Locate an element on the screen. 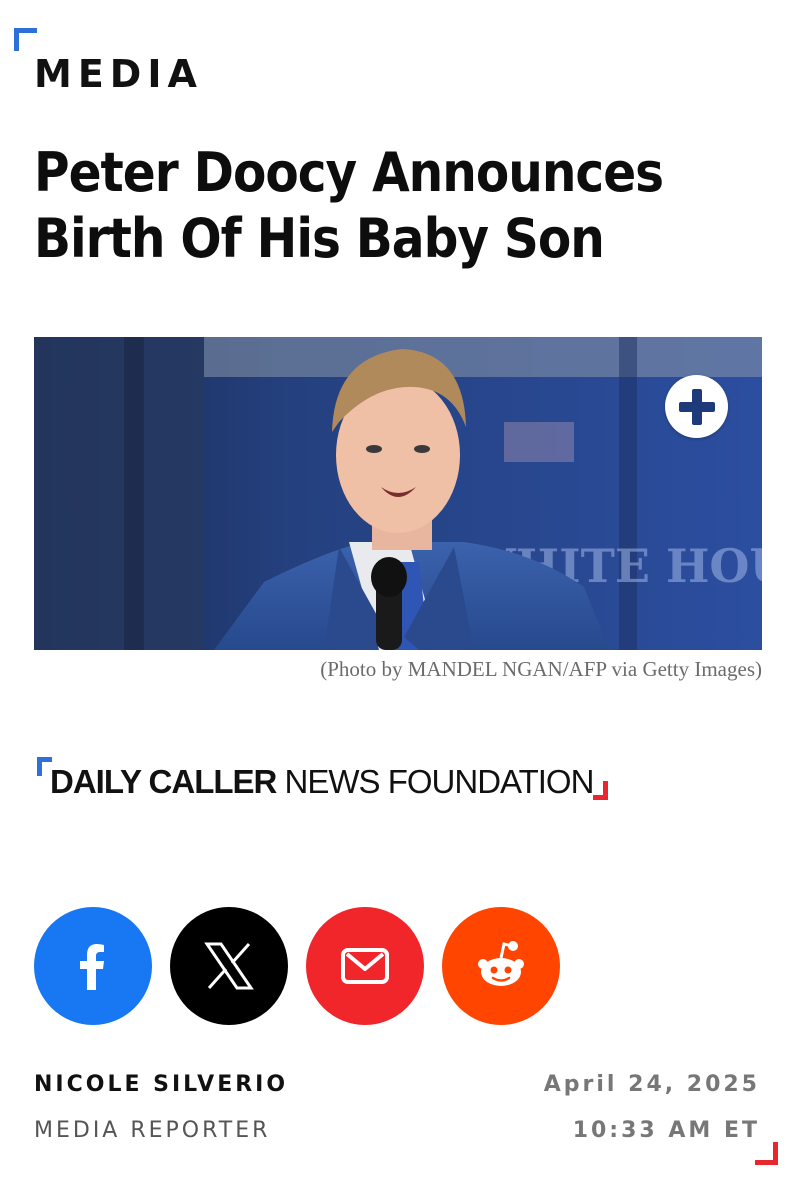 The image size is (796, 1199). expand-photo-button is located at coordinates (696, 406).